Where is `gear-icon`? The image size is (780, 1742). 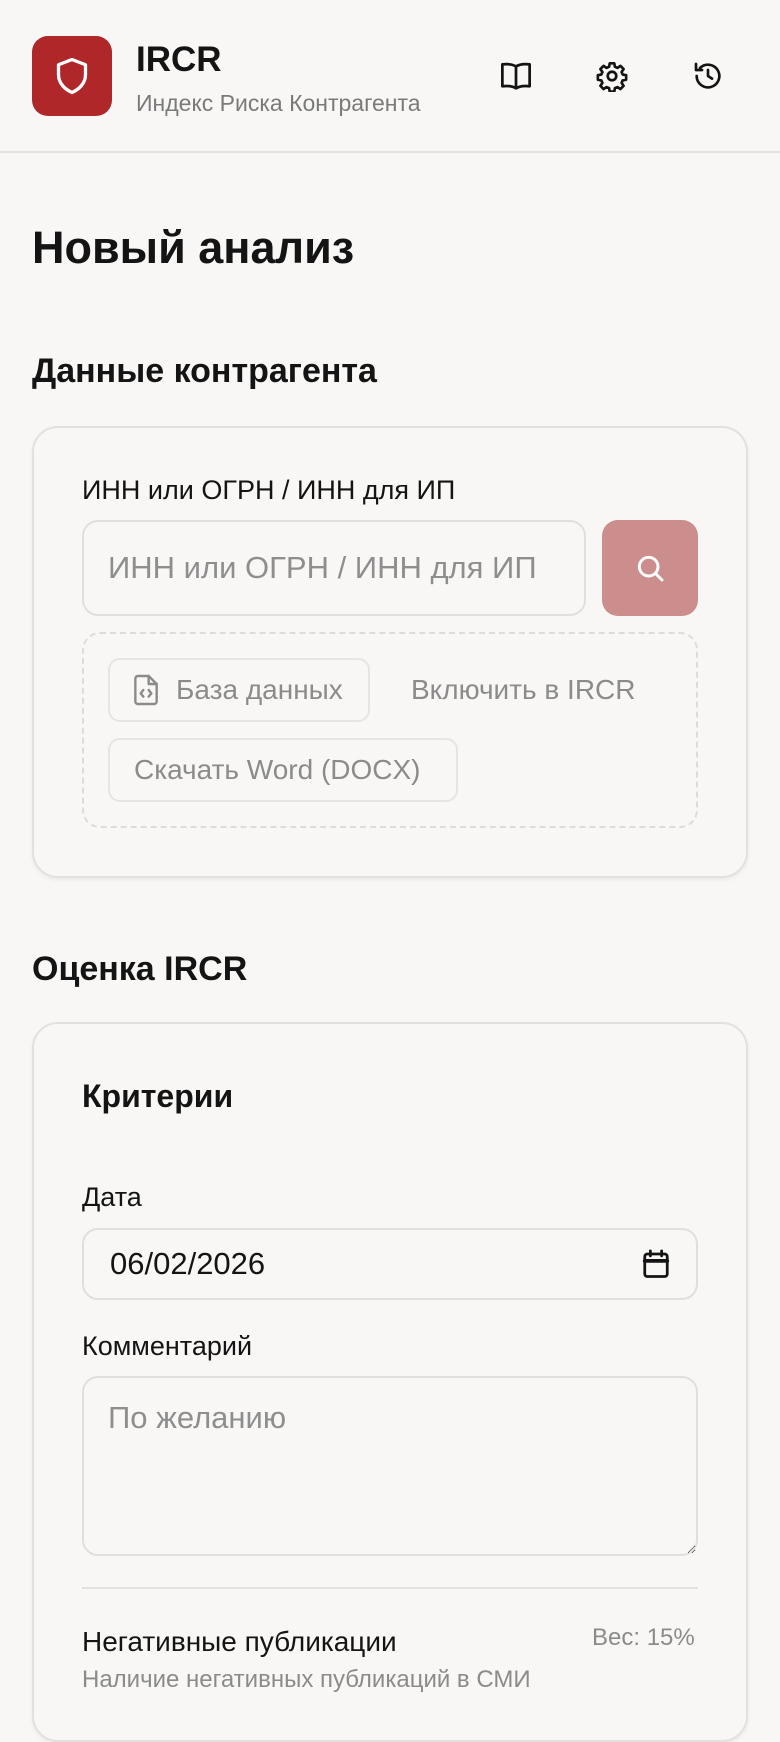
gear-icon is located at coordinates (612, 77).